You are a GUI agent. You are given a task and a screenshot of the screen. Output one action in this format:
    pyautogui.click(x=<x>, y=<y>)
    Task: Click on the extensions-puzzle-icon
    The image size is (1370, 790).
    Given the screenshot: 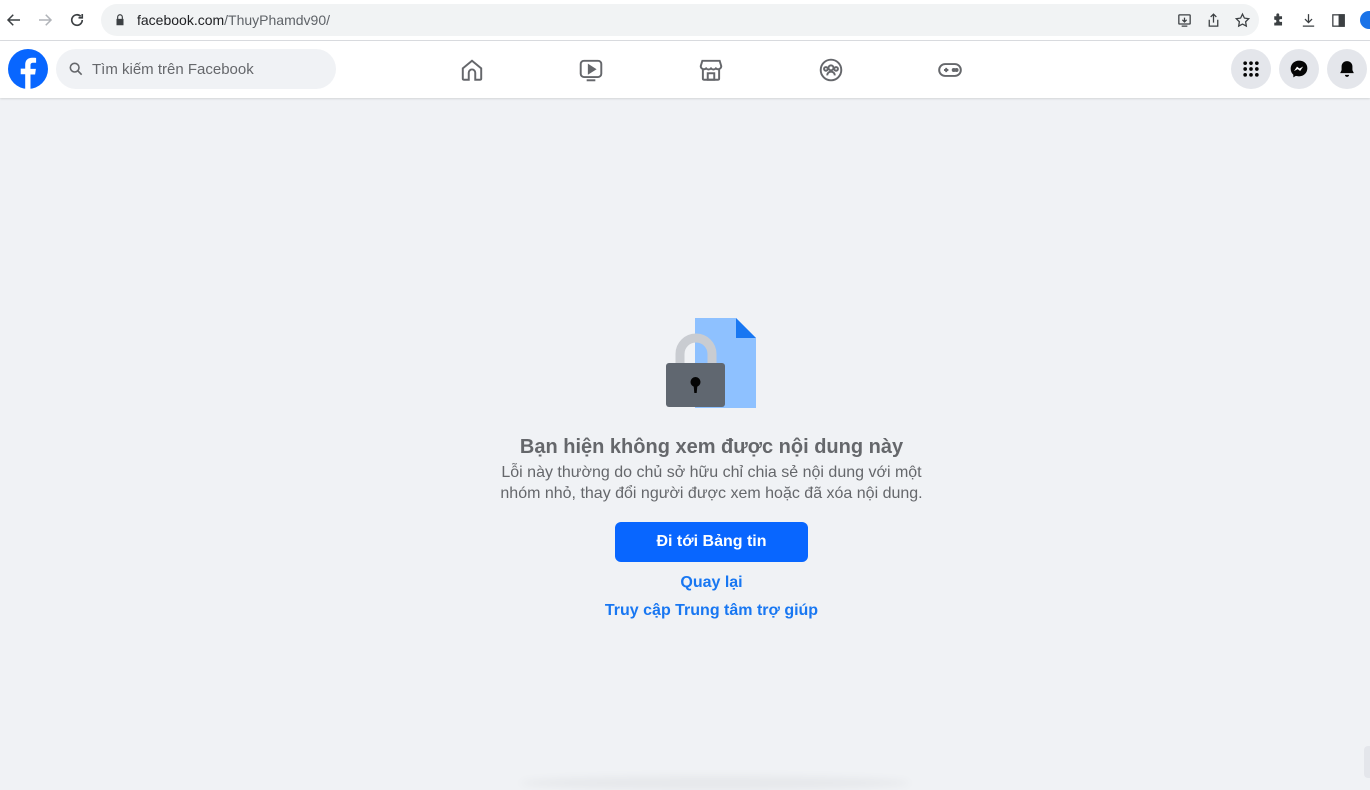 What is the action you would take?
    pyautogui.click(x=1278, y=20)
    